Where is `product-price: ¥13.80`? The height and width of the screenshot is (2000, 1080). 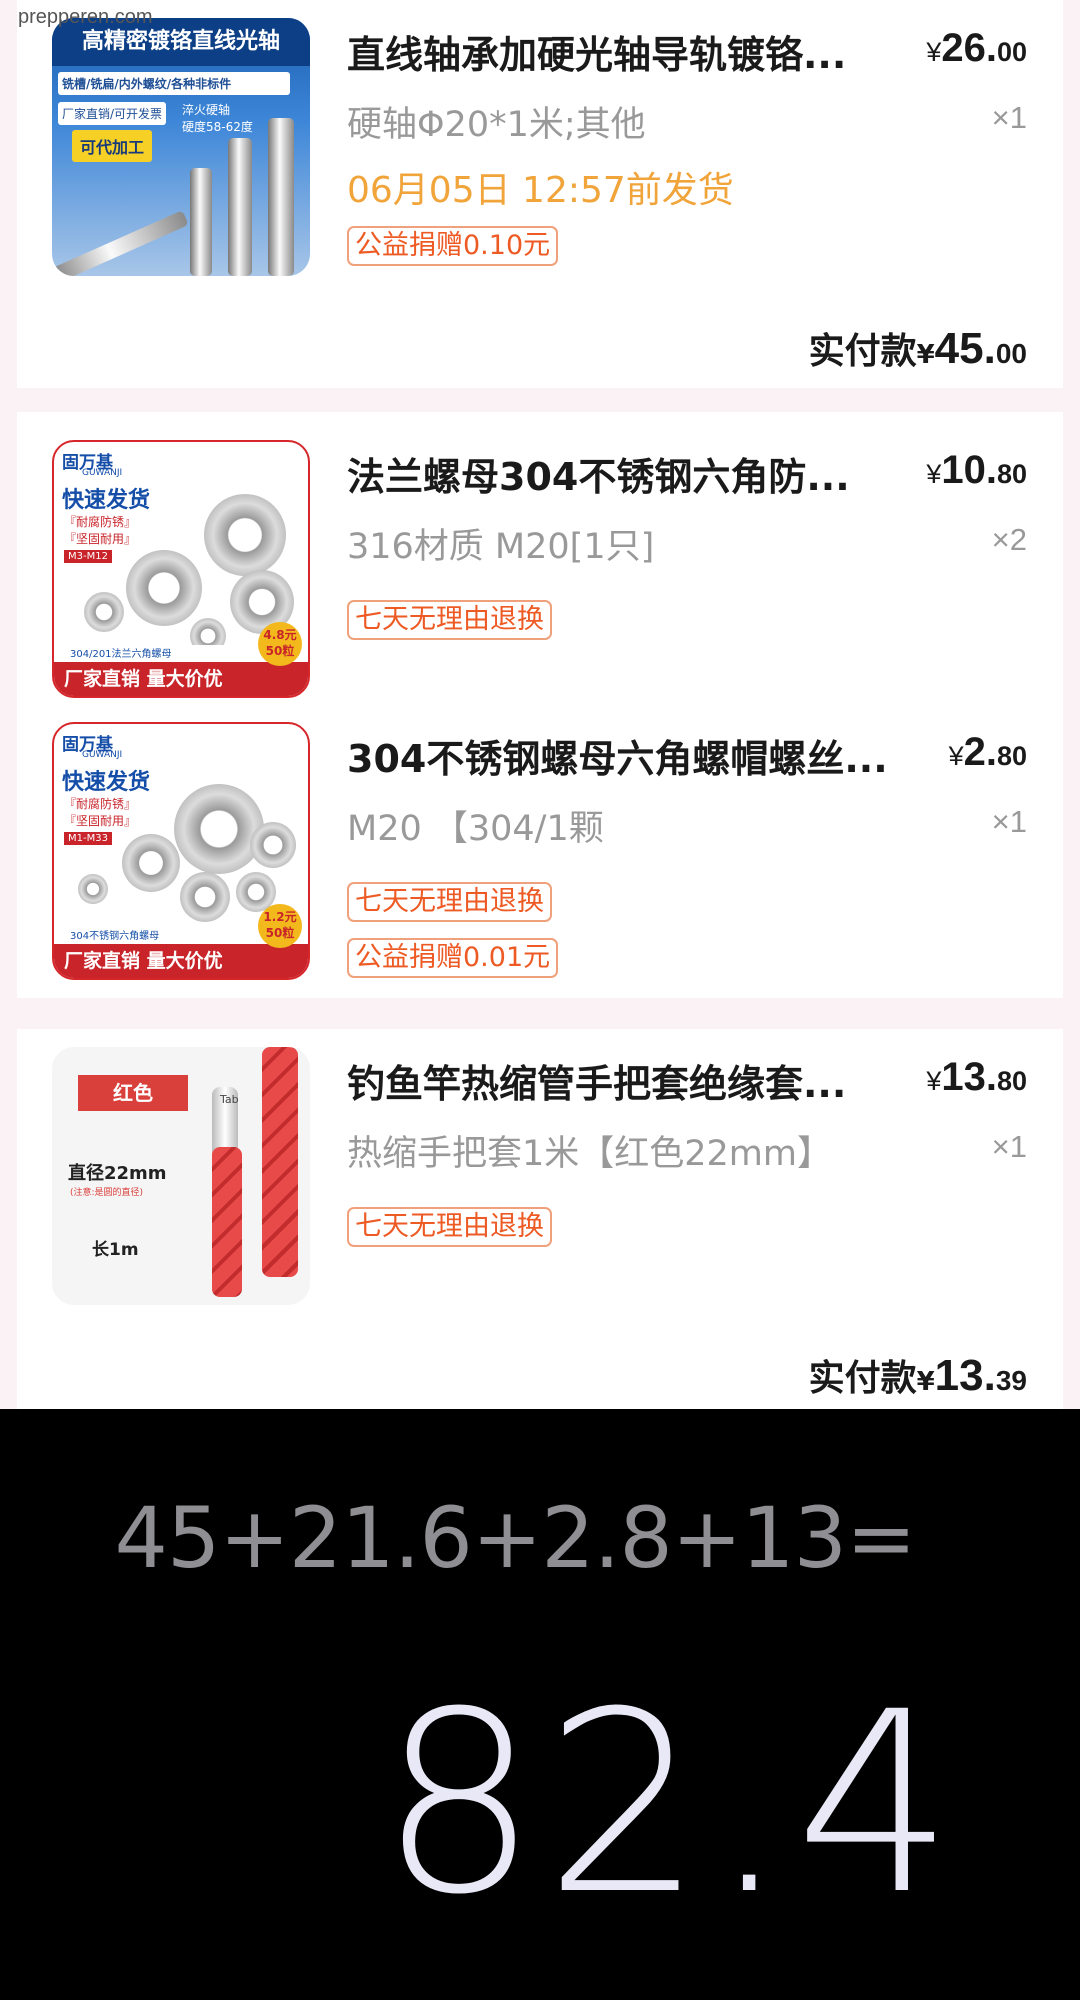 product-price: ¥13.80 is located at coordinates (976, 1077).